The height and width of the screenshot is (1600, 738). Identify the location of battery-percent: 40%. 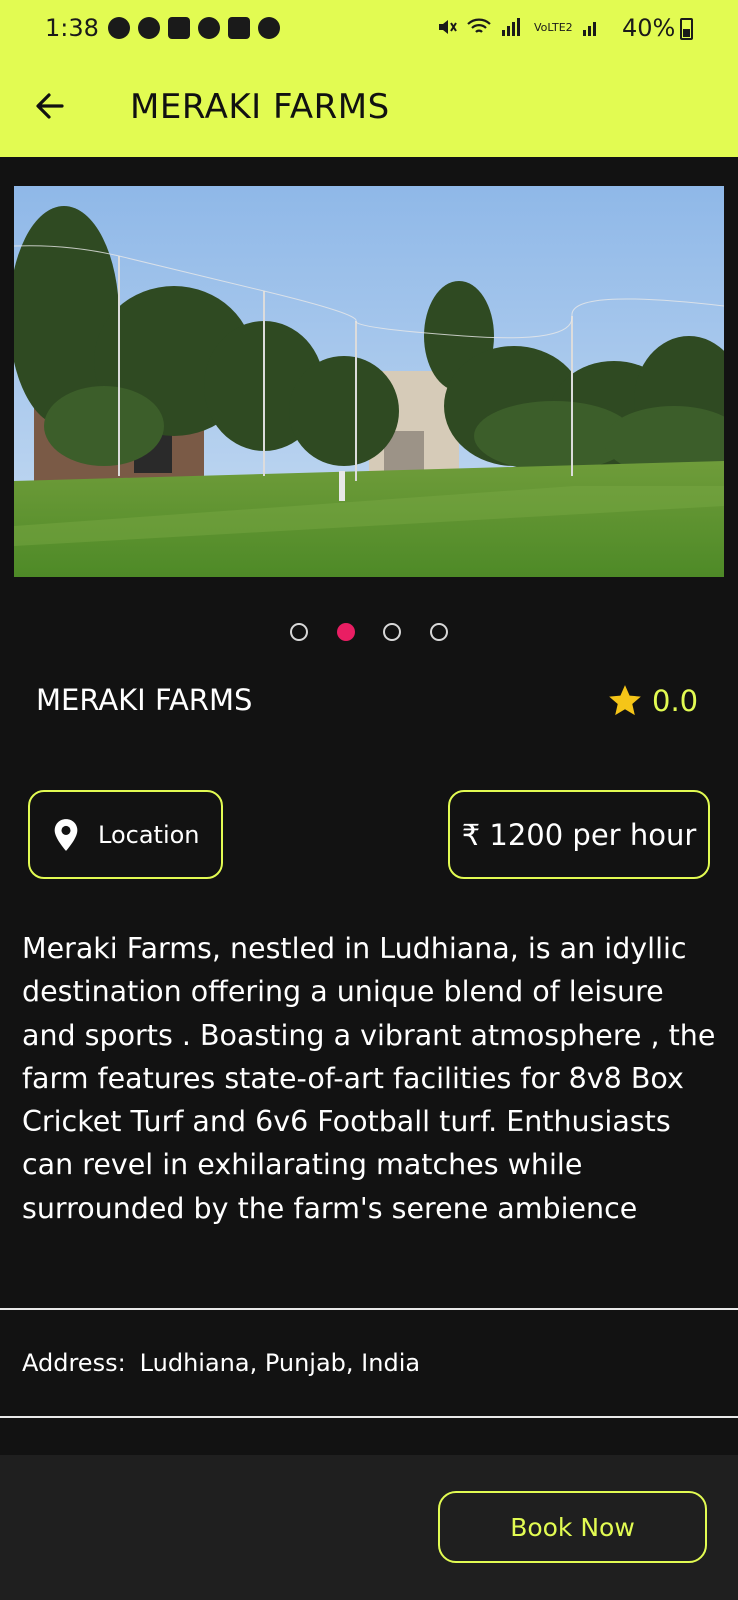
(649, 28).